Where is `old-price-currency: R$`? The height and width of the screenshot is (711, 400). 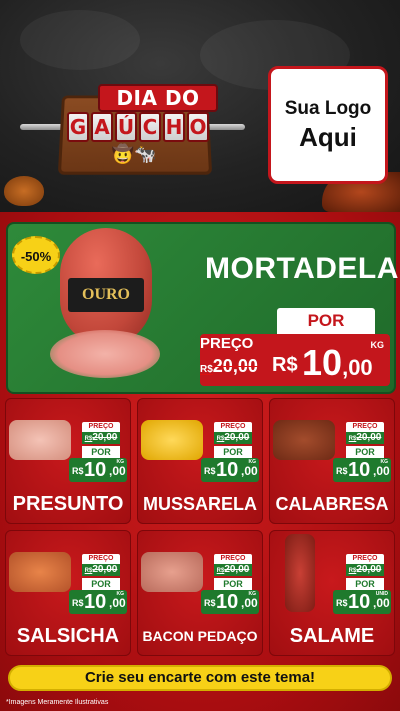
old-price-currency: R$ is located at coordinates (206, 369).